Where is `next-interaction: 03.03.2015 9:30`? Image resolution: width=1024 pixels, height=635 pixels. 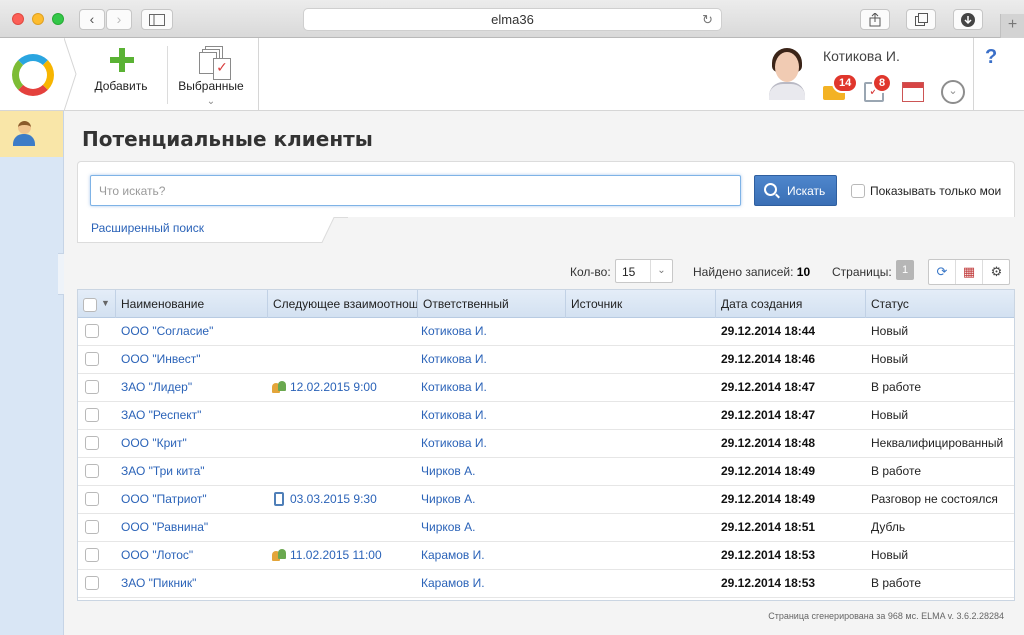
next-interaction: 03.03.2015 9:30 is located at coordinates (344, 499).